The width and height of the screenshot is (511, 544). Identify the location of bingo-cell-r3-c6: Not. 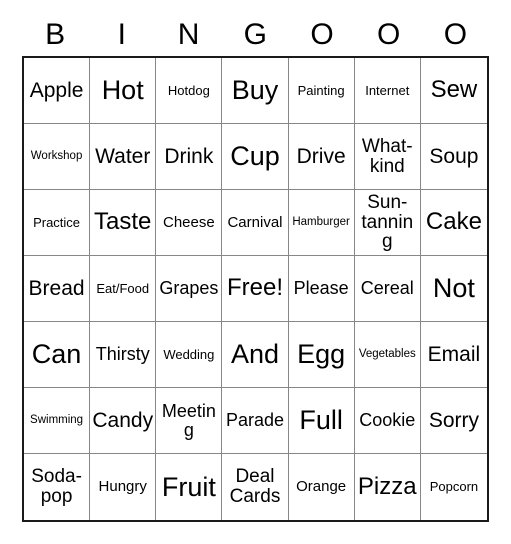
(453, 289).